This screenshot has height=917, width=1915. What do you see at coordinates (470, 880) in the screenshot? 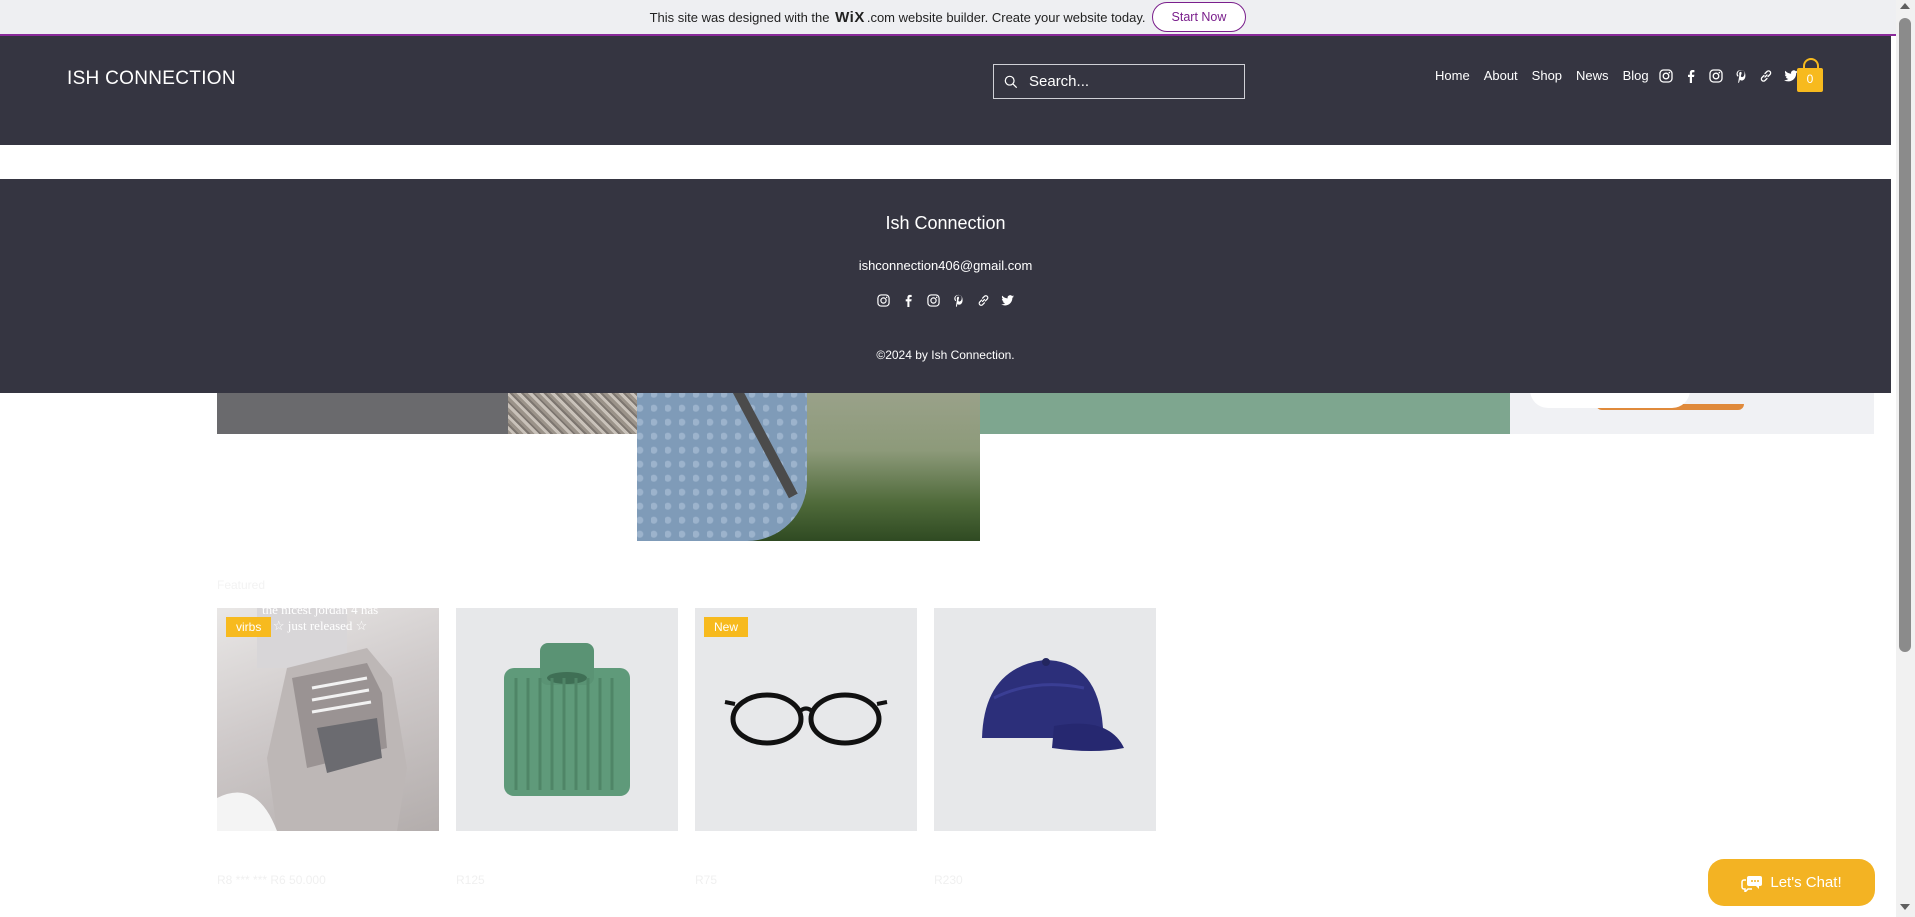
I see `product-price: R125` at bounding box center [470, 880].